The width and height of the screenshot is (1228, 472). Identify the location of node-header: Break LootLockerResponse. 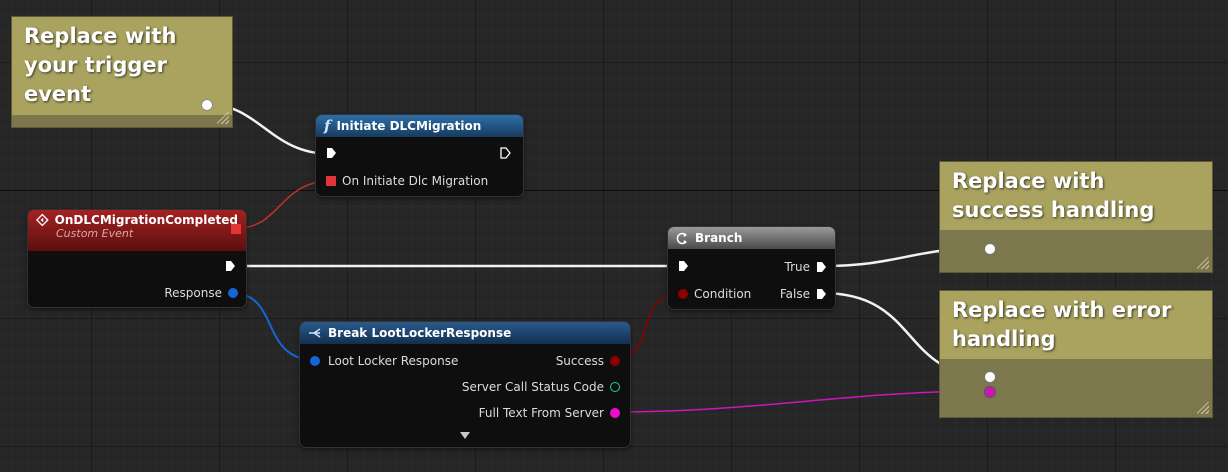
(465, 333).